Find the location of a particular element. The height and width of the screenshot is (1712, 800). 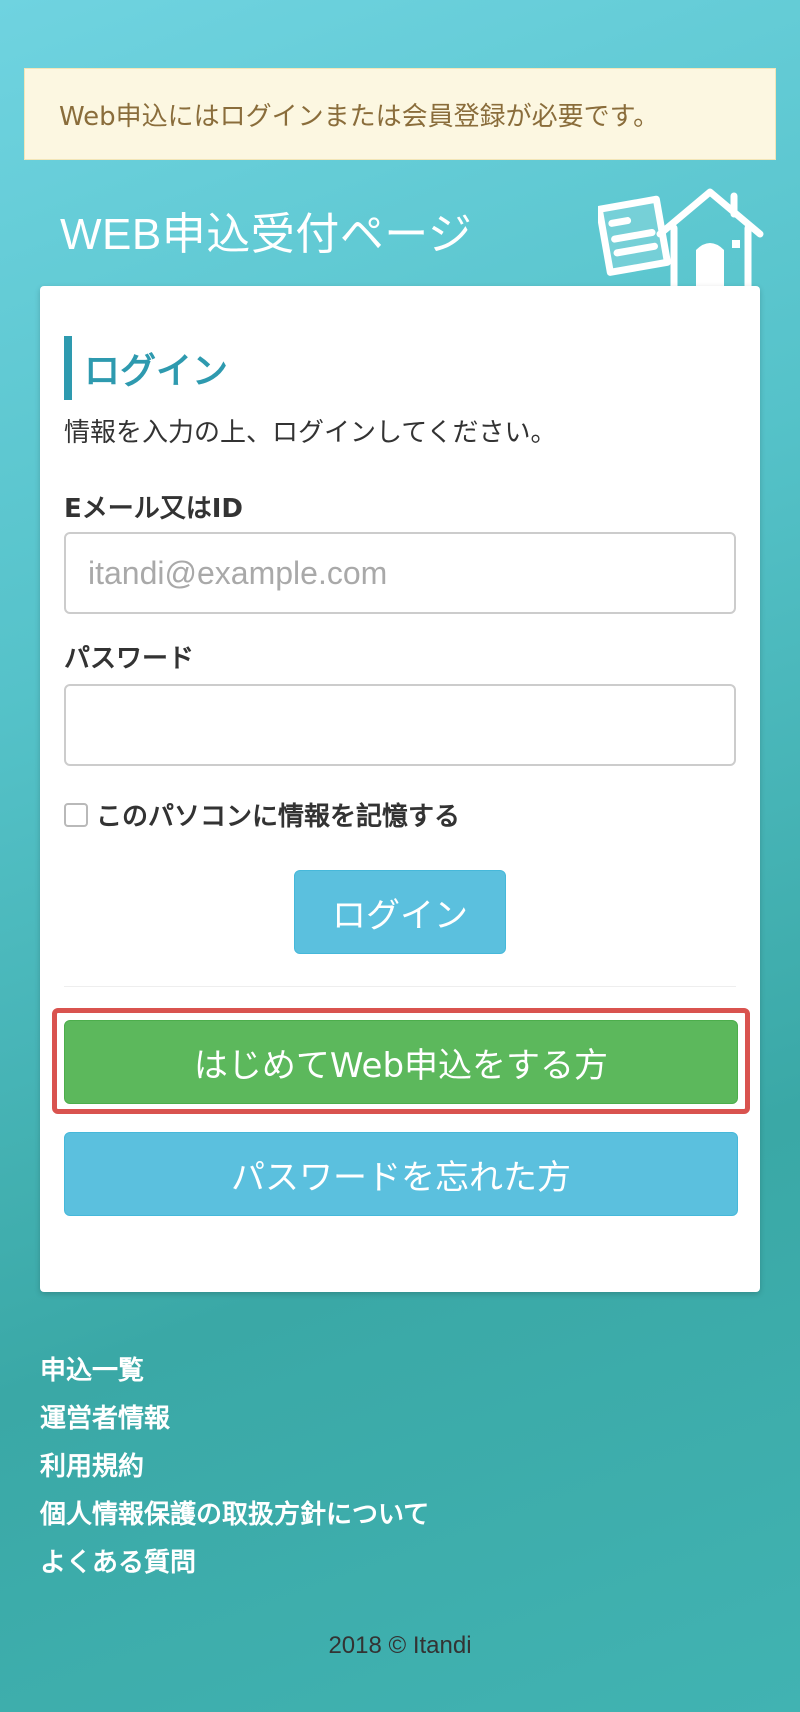

remember-label: このパソコンに情報を記憶する is located at coordinates (278, 817).